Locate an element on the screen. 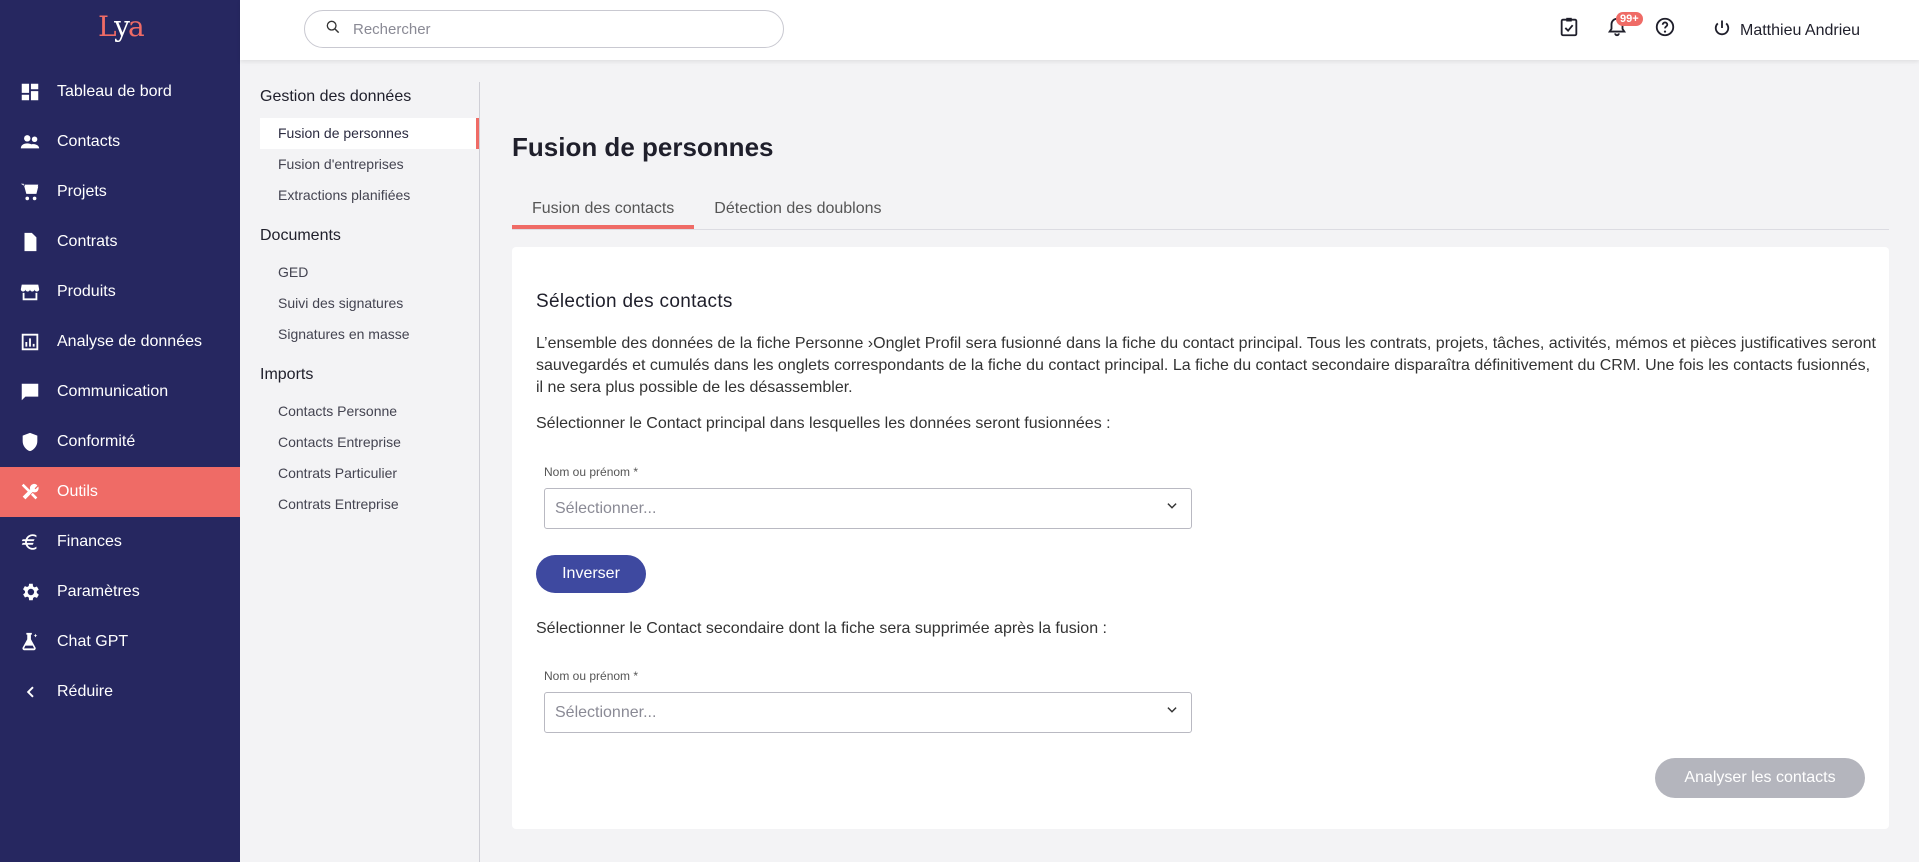 The width and height of the screenshot is (1919, 862). sidebar-item-conformite: Conformité is located at coordinates (120, 442).